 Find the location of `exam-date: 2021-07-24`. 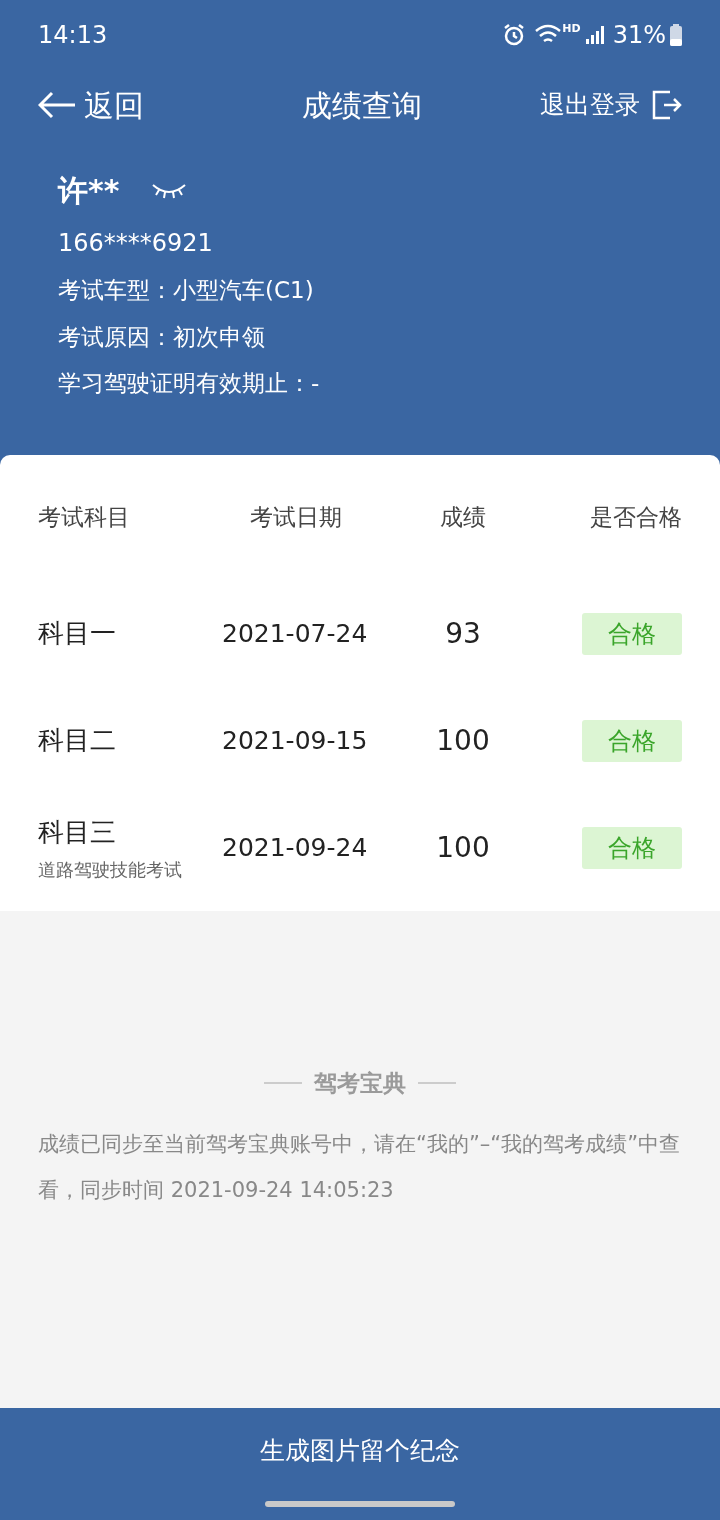

exam-date: 2021-07-24 is located at coordinates (295, 633).